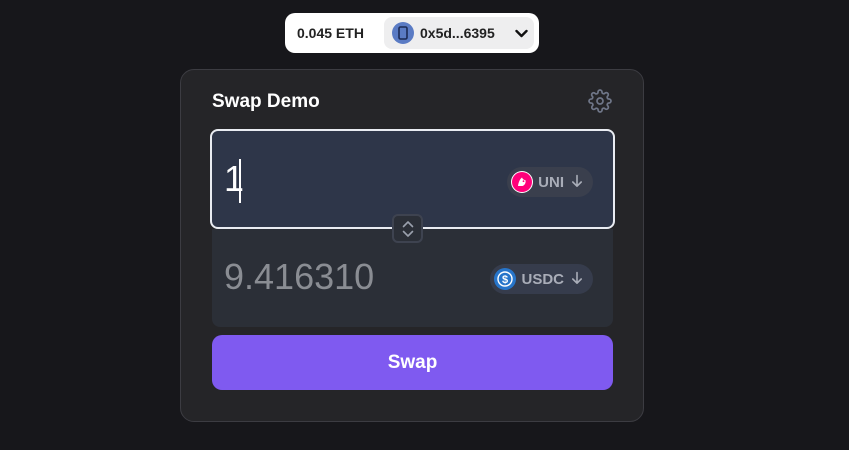 The image size is (849, 450). What do you see at coordinates (522, 182) in the screenshot?
I see `uni-logo-icon` at bounding box center [522, 182].